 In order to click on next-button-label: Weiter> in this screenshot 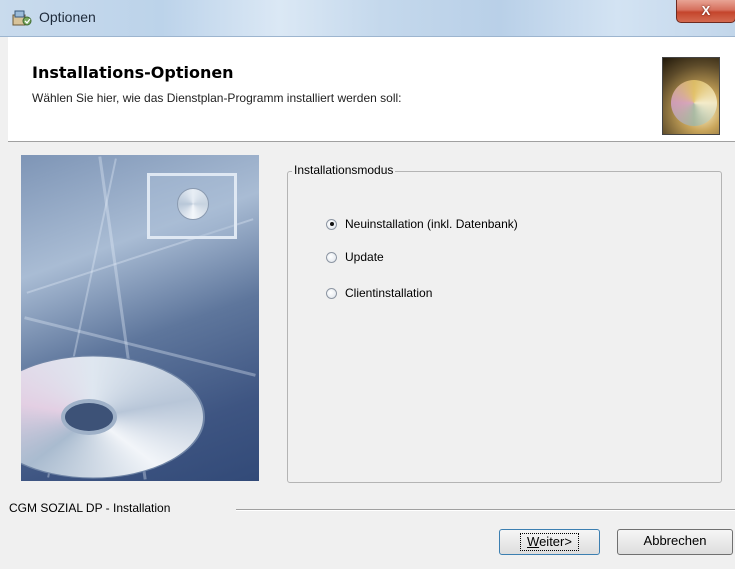, I will do `click(549, 542)`.